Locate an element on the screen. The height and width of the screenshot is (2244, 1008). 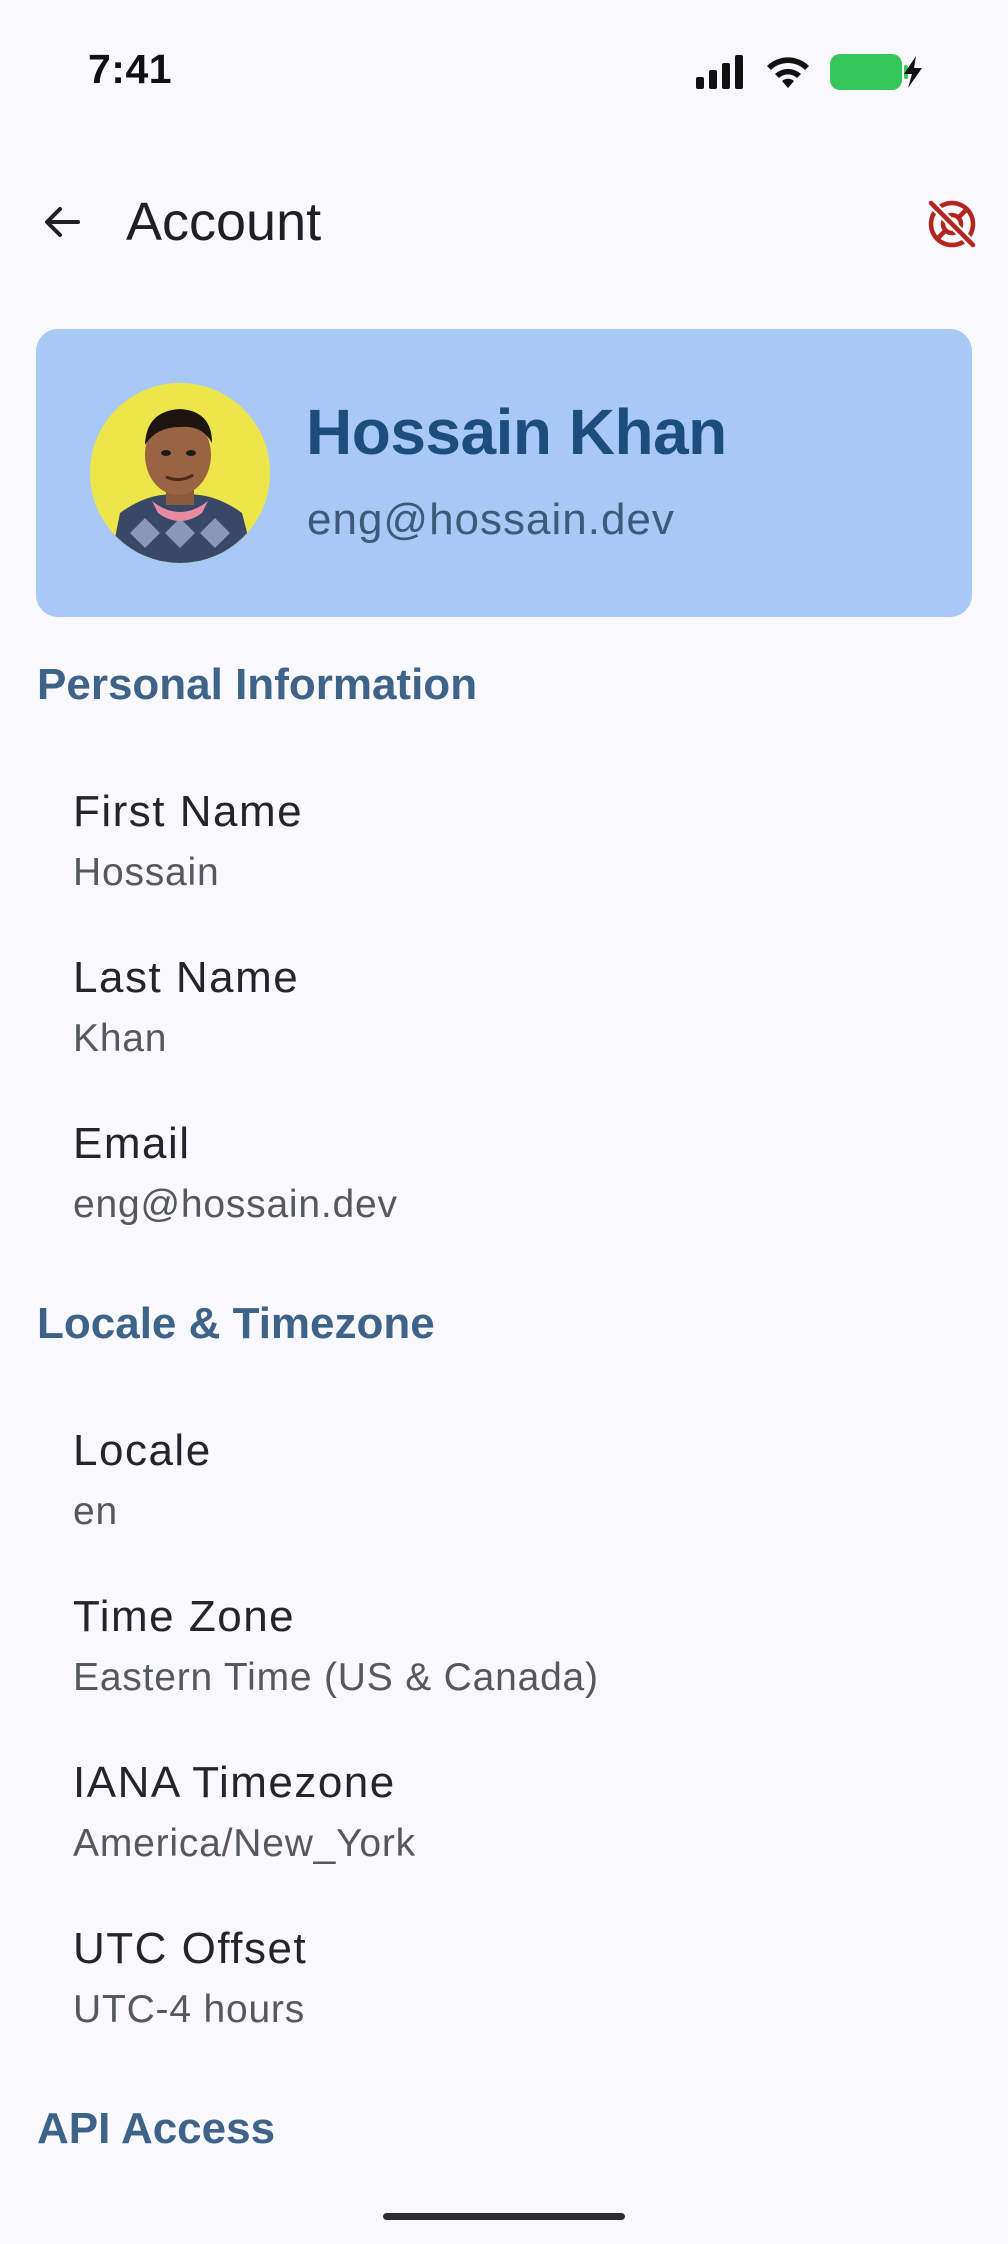
field-value: UTC-4 hours is located at coordinates (189, 2009).